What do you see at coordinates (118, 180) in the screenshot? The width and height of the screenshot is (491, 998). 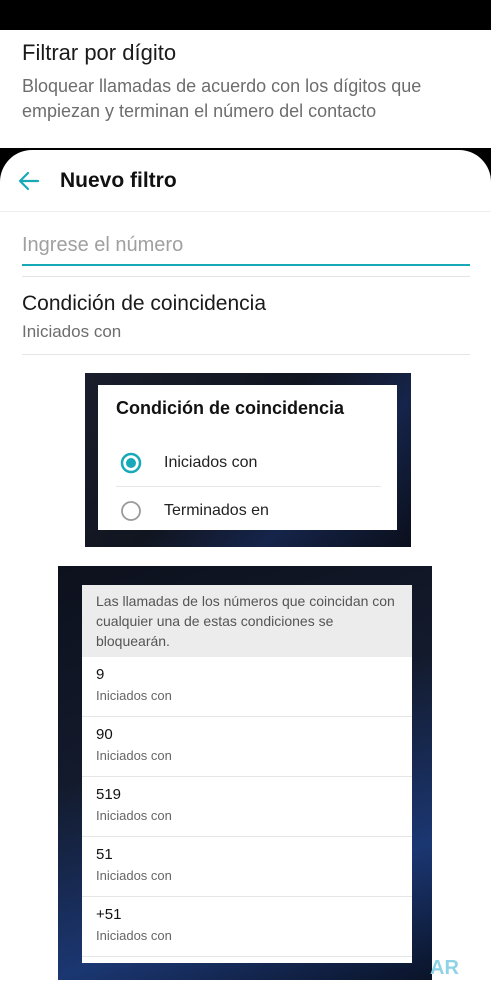 I see `sheet-title: Nuevo filtro` at bounding box center [118, 180].